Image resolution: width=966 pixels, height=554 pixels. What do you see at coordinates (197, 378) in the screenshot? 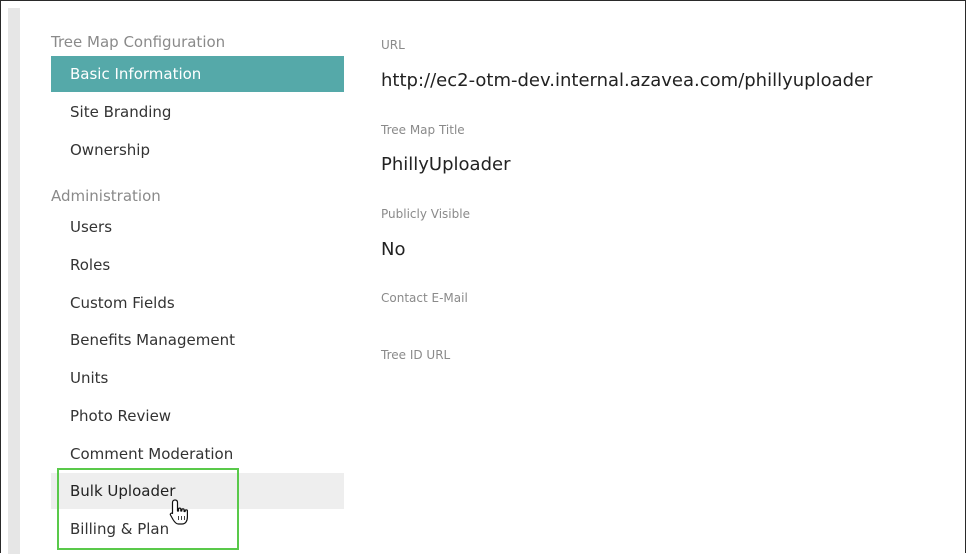
I see `sidebar-item-units: Units` at bounding box center [197, 378].